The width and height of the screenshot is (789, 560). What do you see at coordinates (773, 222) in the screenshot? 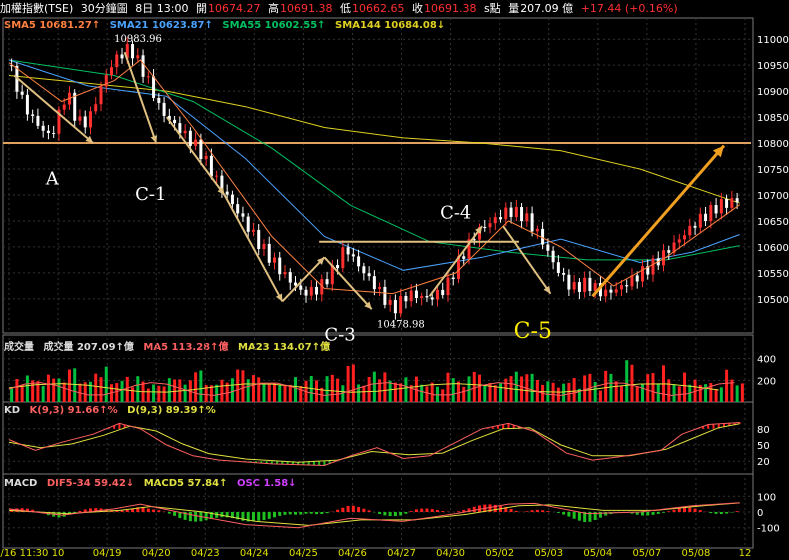
I see `price-tick-label: 10650` at bounding box center [773, 222].